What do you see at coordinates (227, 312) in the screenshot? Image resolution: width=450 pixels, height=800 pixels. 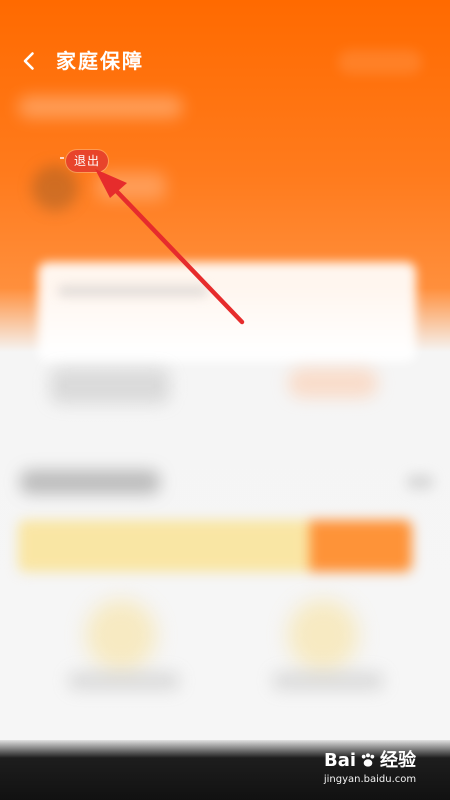 I see `main-card-blur` at bounding box center [227, 312].